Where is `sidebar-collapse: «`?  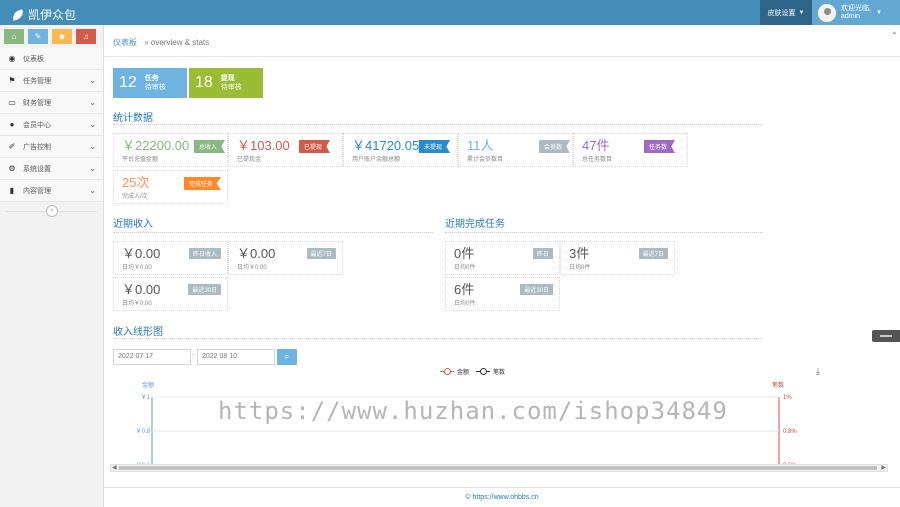 sidebar-collapse: « is located at coordinates (51, 211).